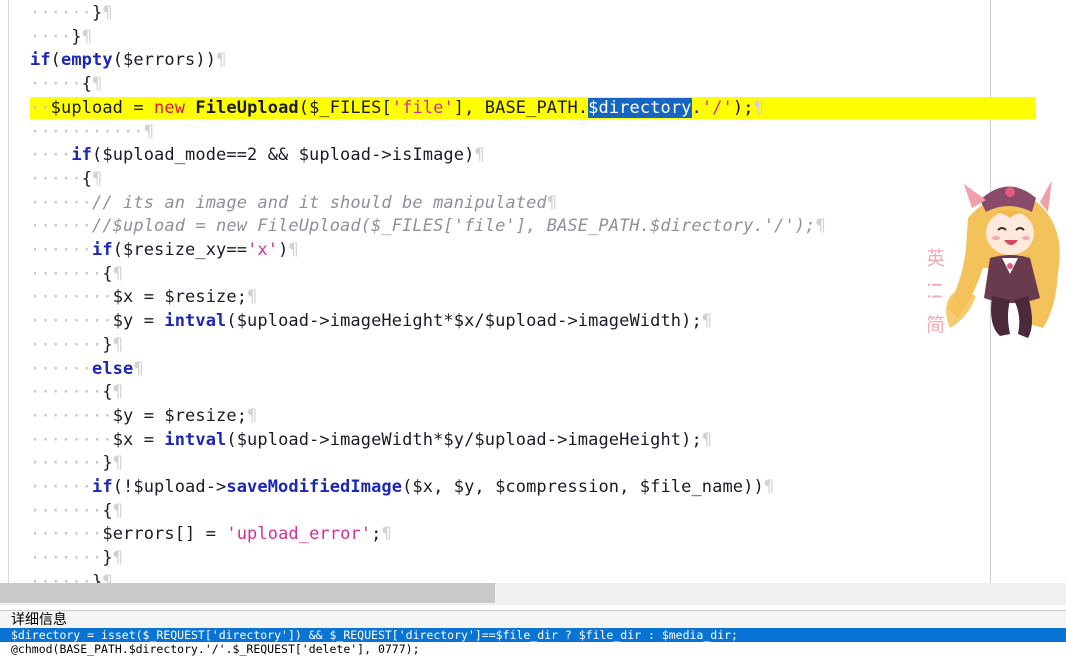  I want to click on code-token: ;, so click(376, 534).